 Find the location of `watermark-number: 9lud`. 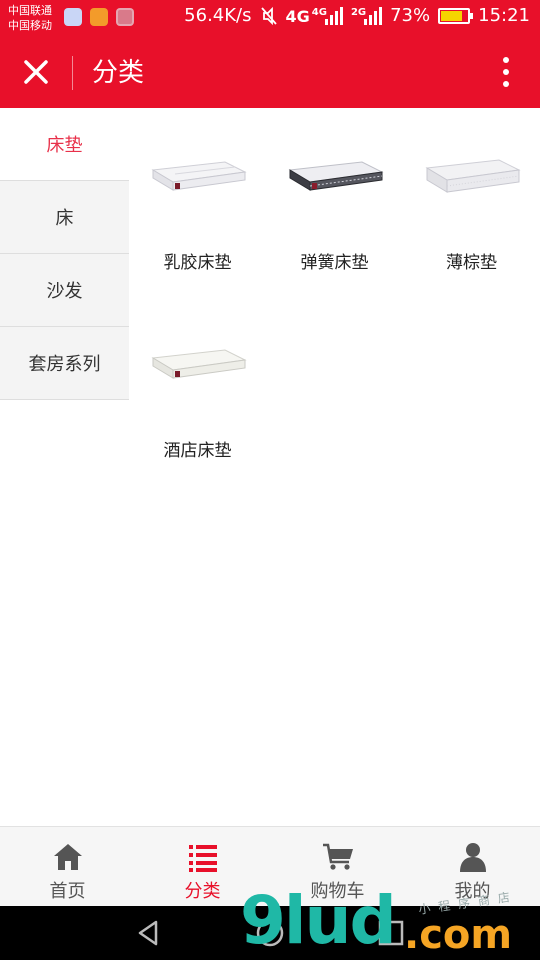

watermark-number: 9lud is located at coordinates (318, 920).